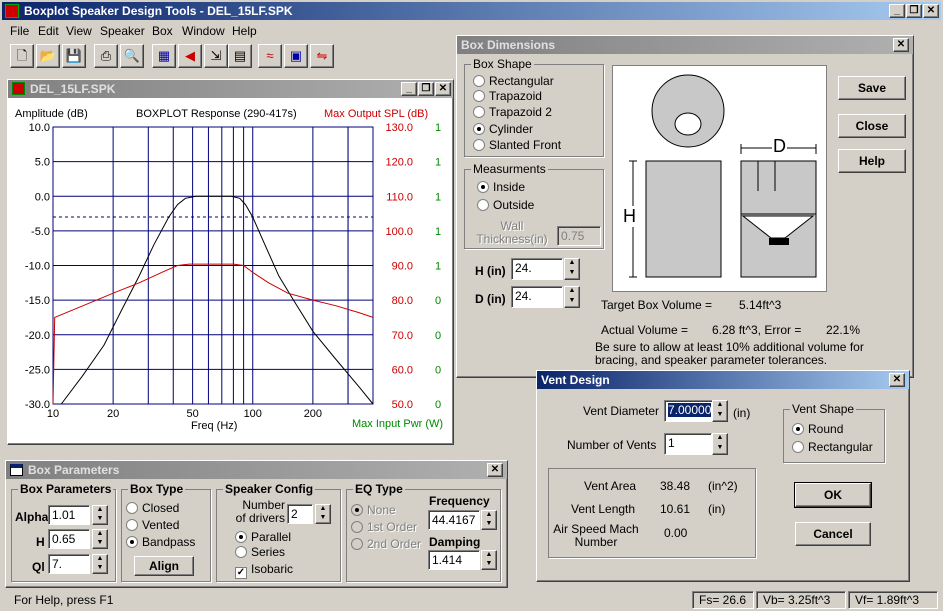 The width and height of the screenshot is (943, 611). Describe the element at coordinates (503, 129) in the screenshot. I see `shape-cylinder: Cylinder` at that location.